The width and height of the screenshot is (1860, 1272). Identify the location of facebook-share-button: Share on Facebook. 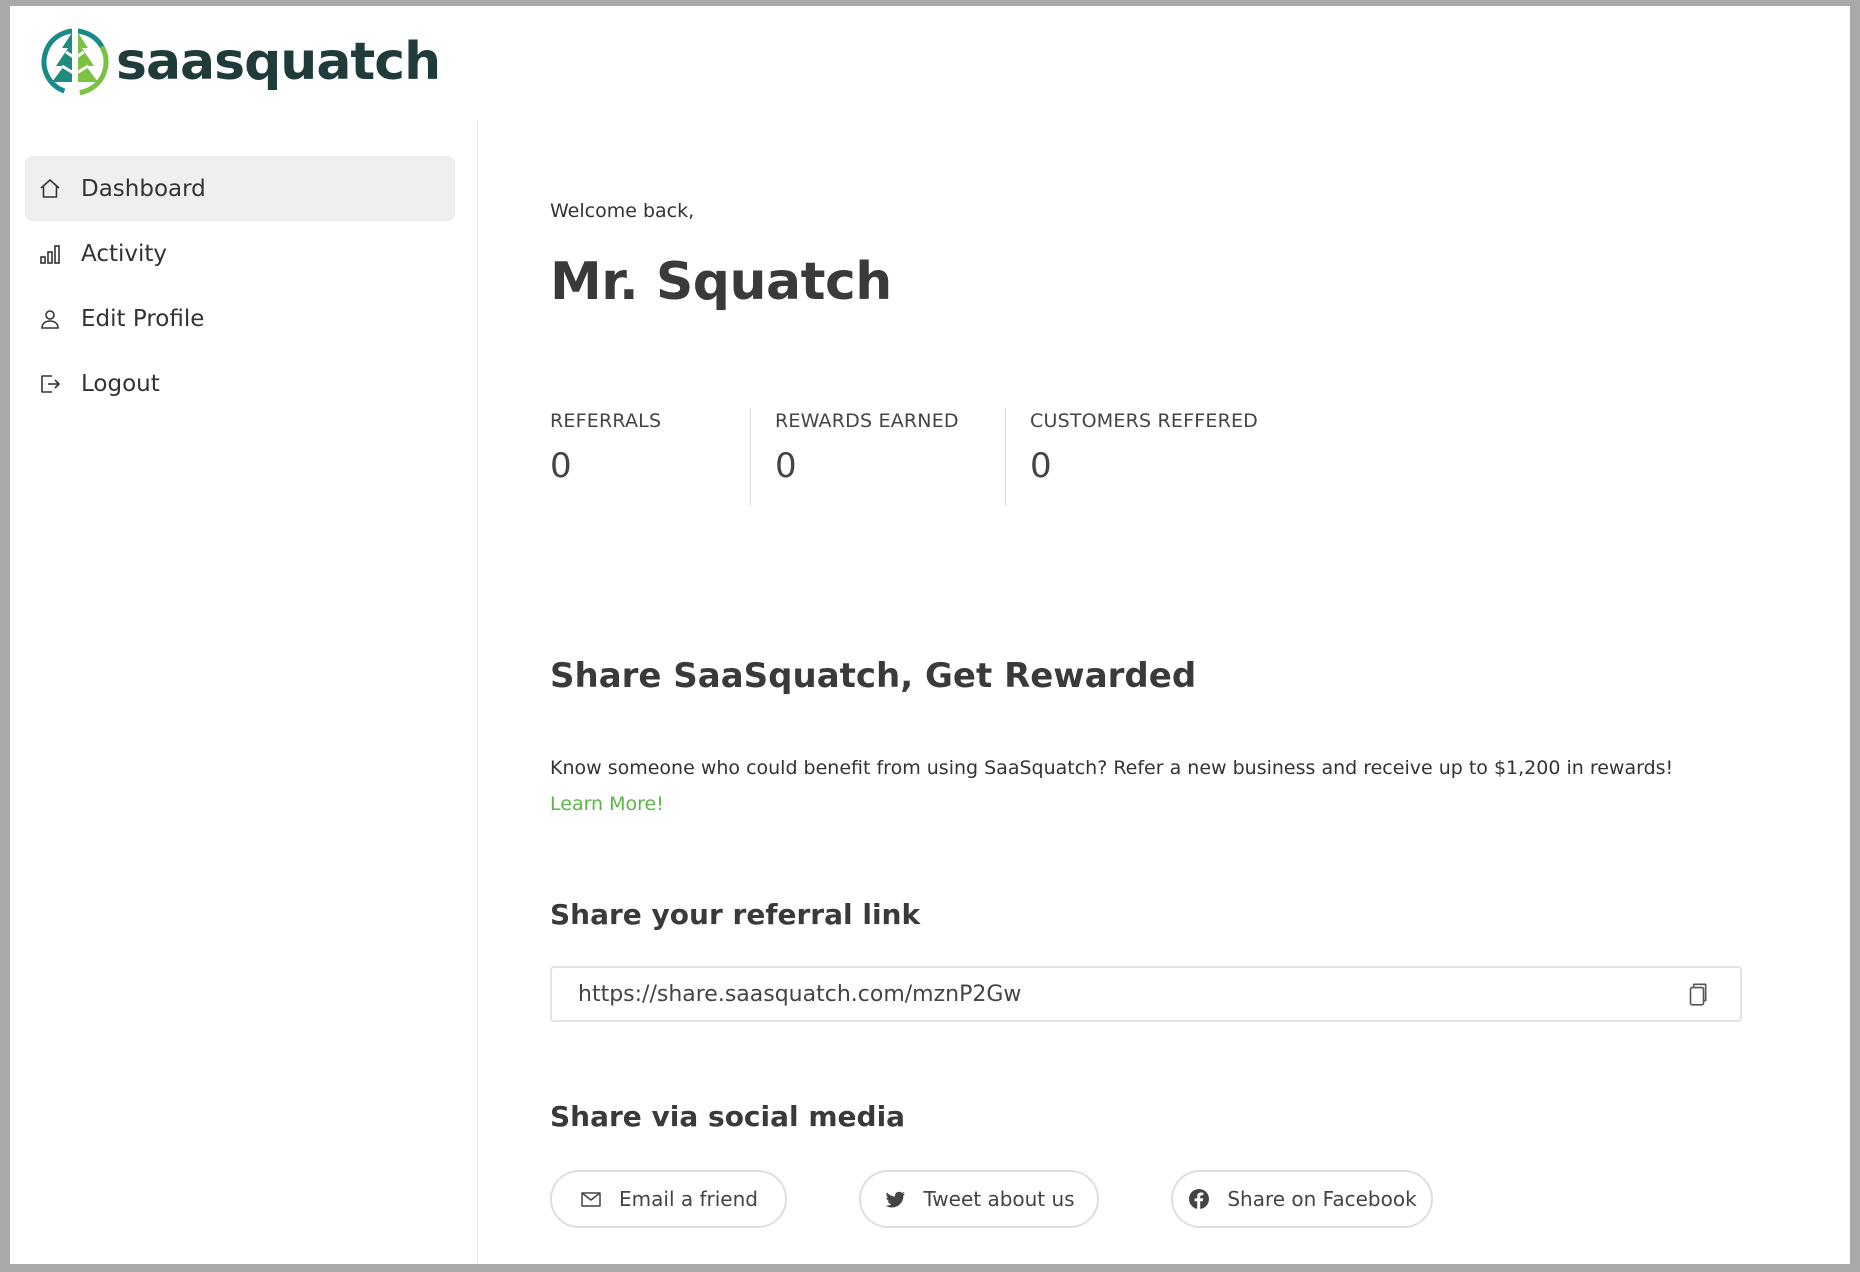
(1302, 1199).